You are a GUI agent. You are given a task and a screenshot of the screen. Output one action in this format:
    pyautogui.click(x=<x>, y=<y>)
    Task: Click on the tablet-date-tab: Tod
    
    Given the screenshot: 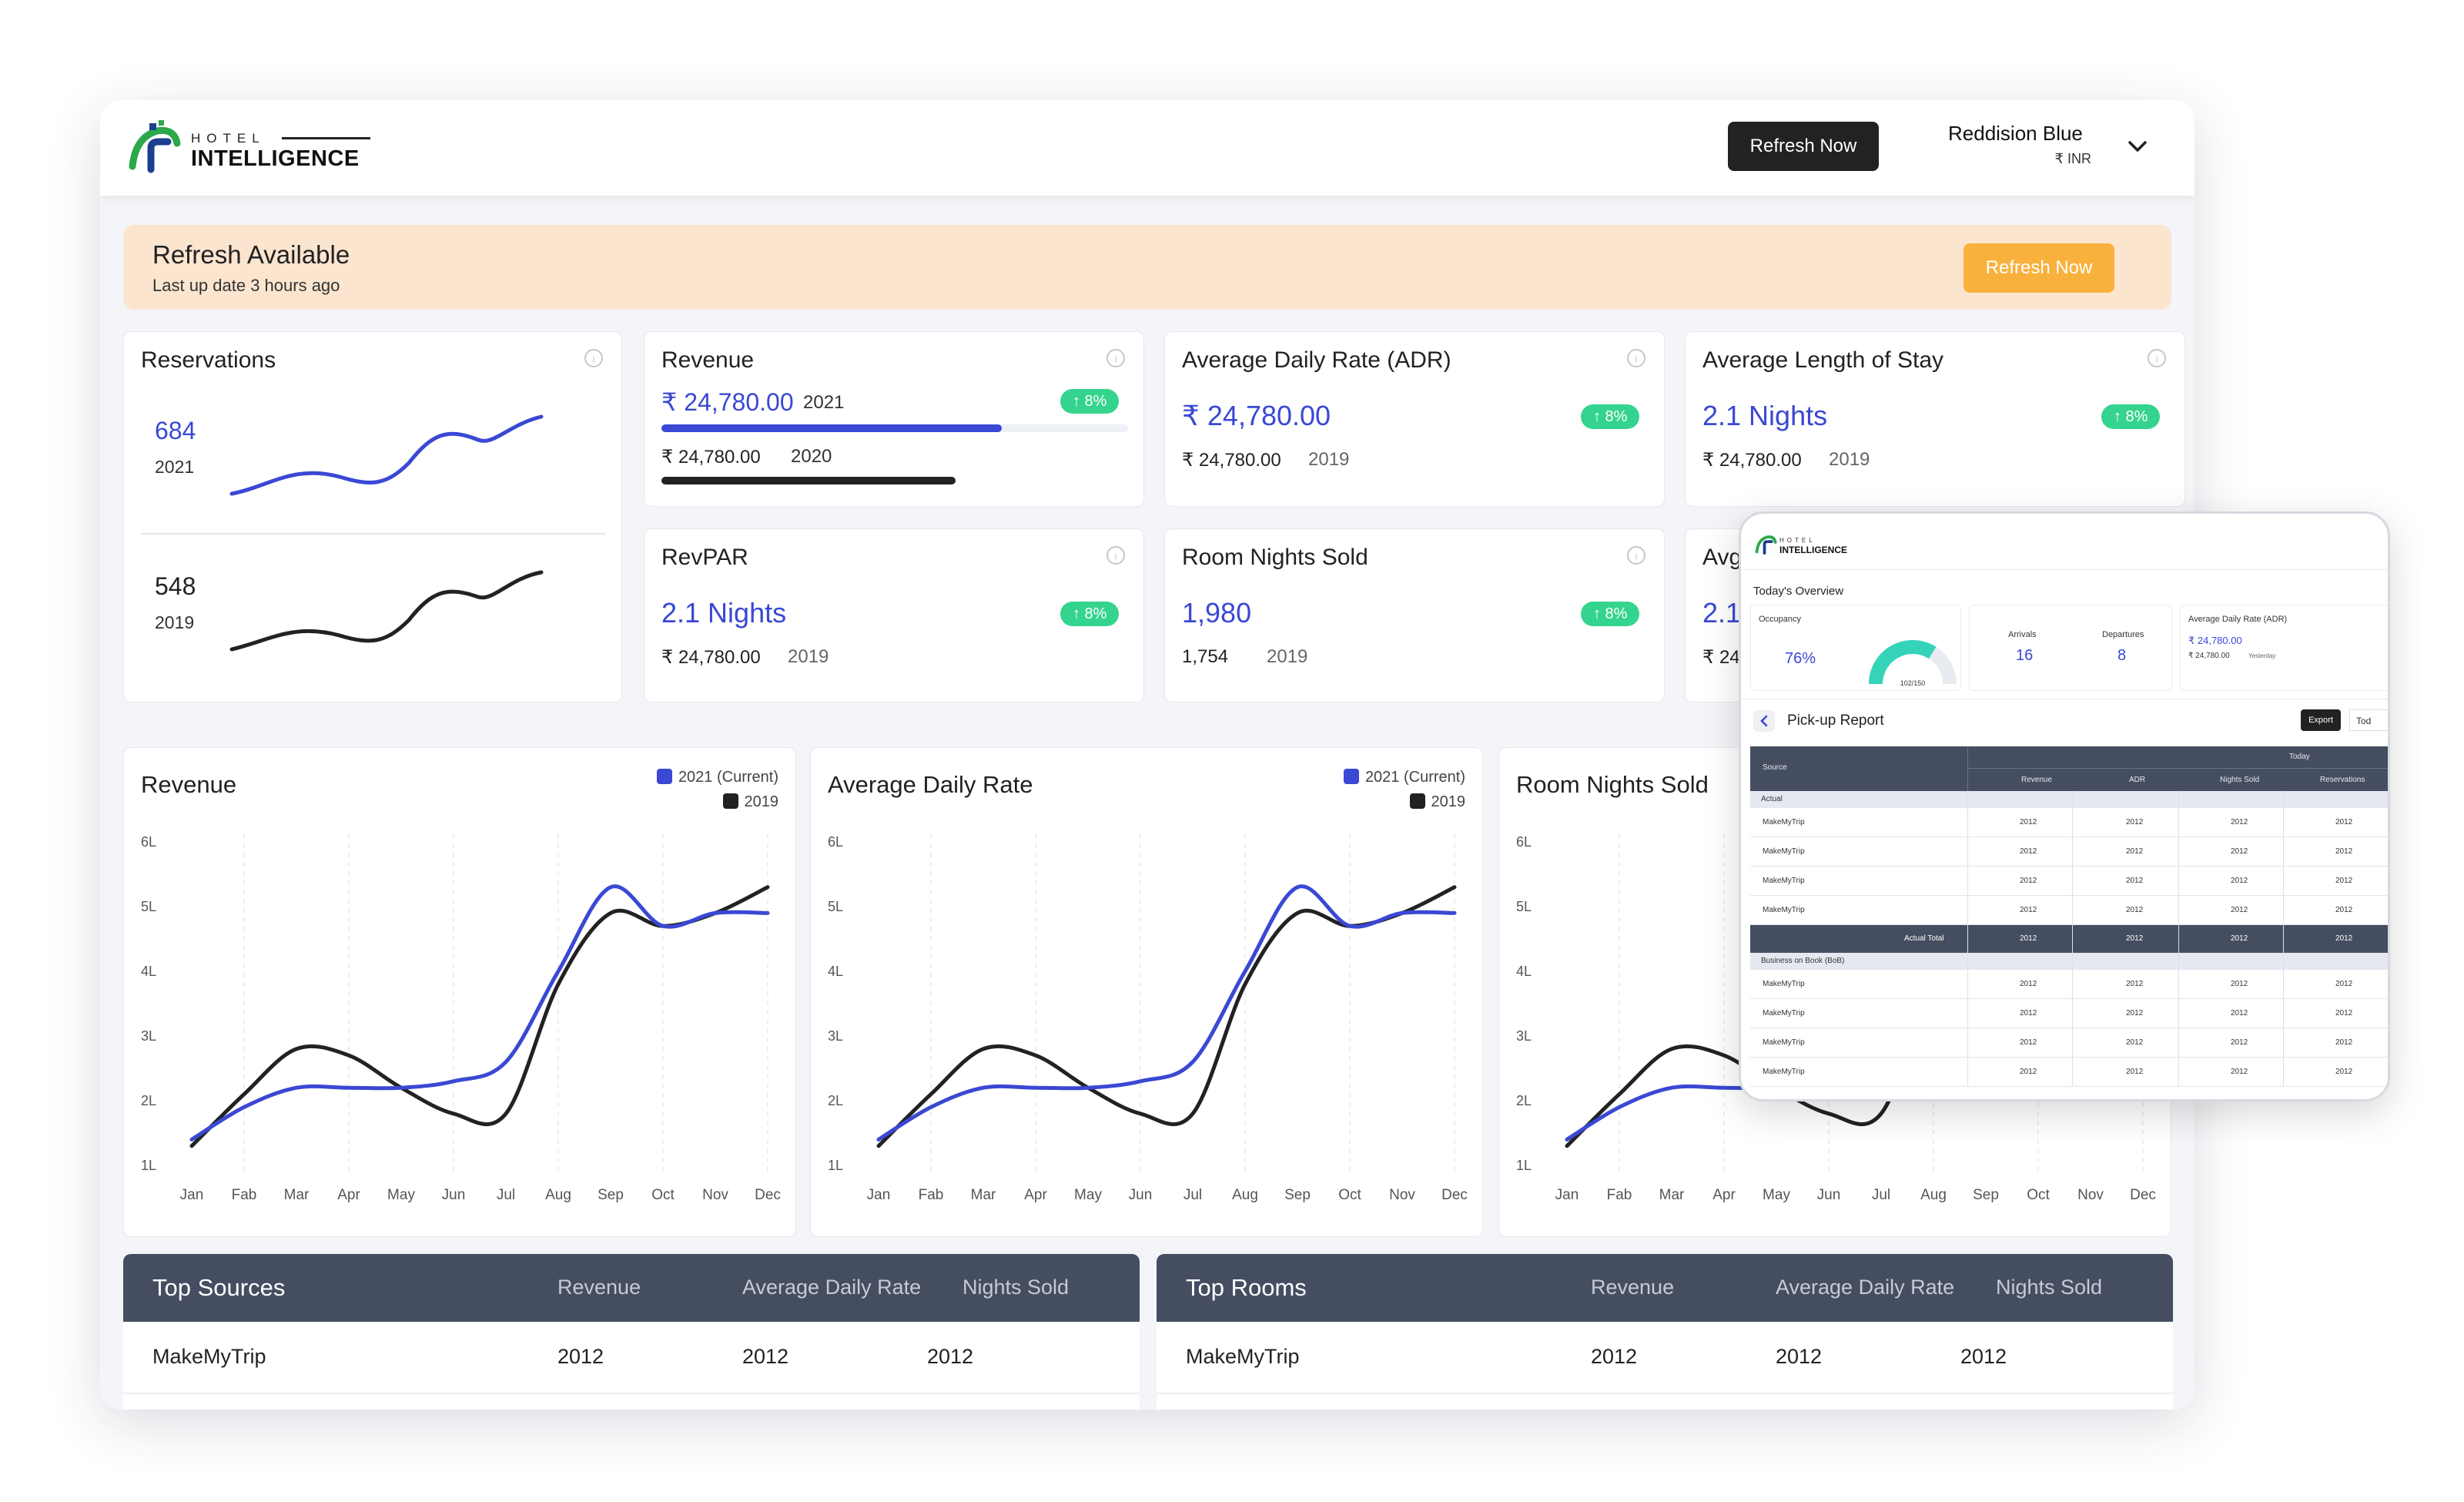 What is the action you would take?
    pyautogui.click(x=2368, y=720)
    